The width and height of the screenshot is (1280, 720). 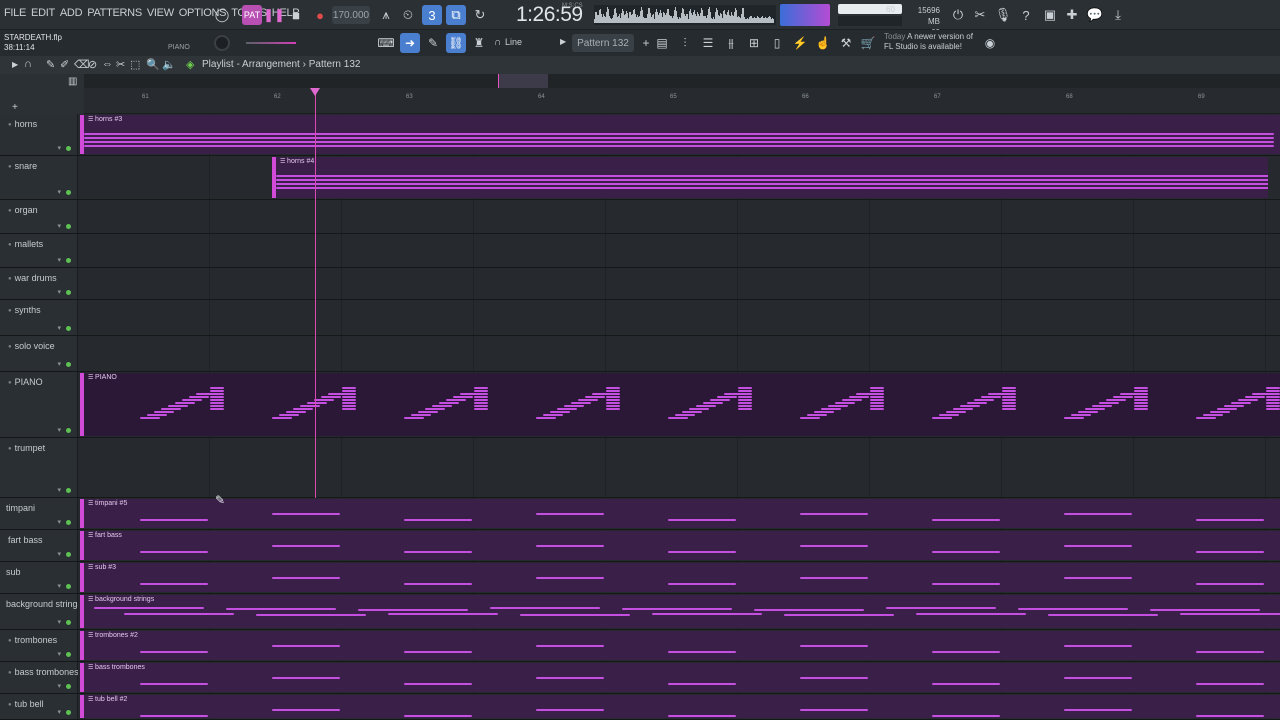 I want to click on wait-input-button: ⏲, so click(x=408, y=15).